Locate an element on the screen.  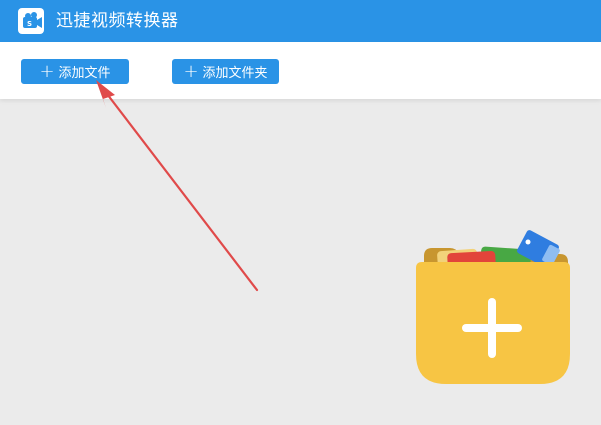
app-logo-icon: S is located at coordinates (31, 21).